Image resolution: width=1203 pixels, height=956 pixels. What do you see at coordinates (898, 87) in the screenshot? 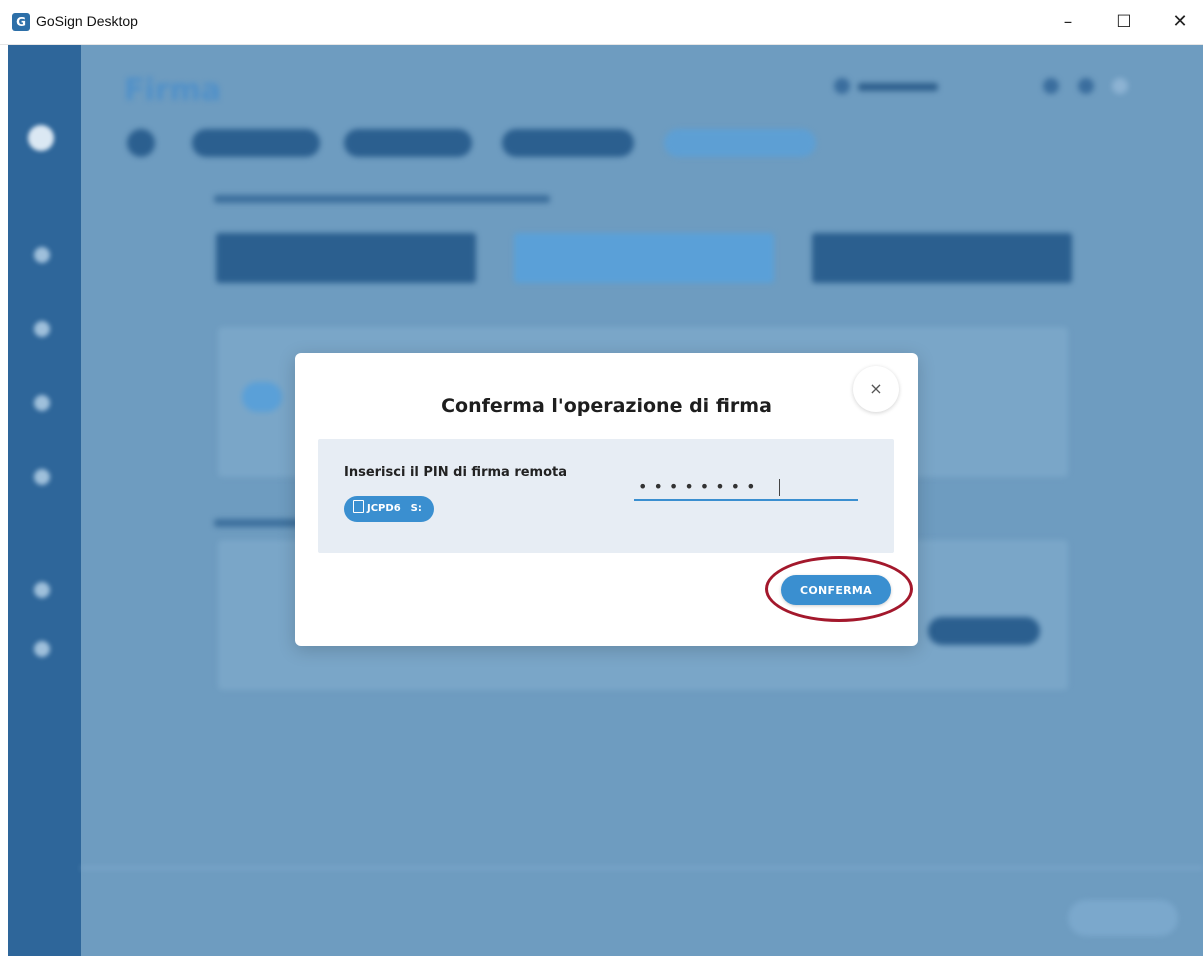
I see `header-date-line` at bounding box center [898, 87].